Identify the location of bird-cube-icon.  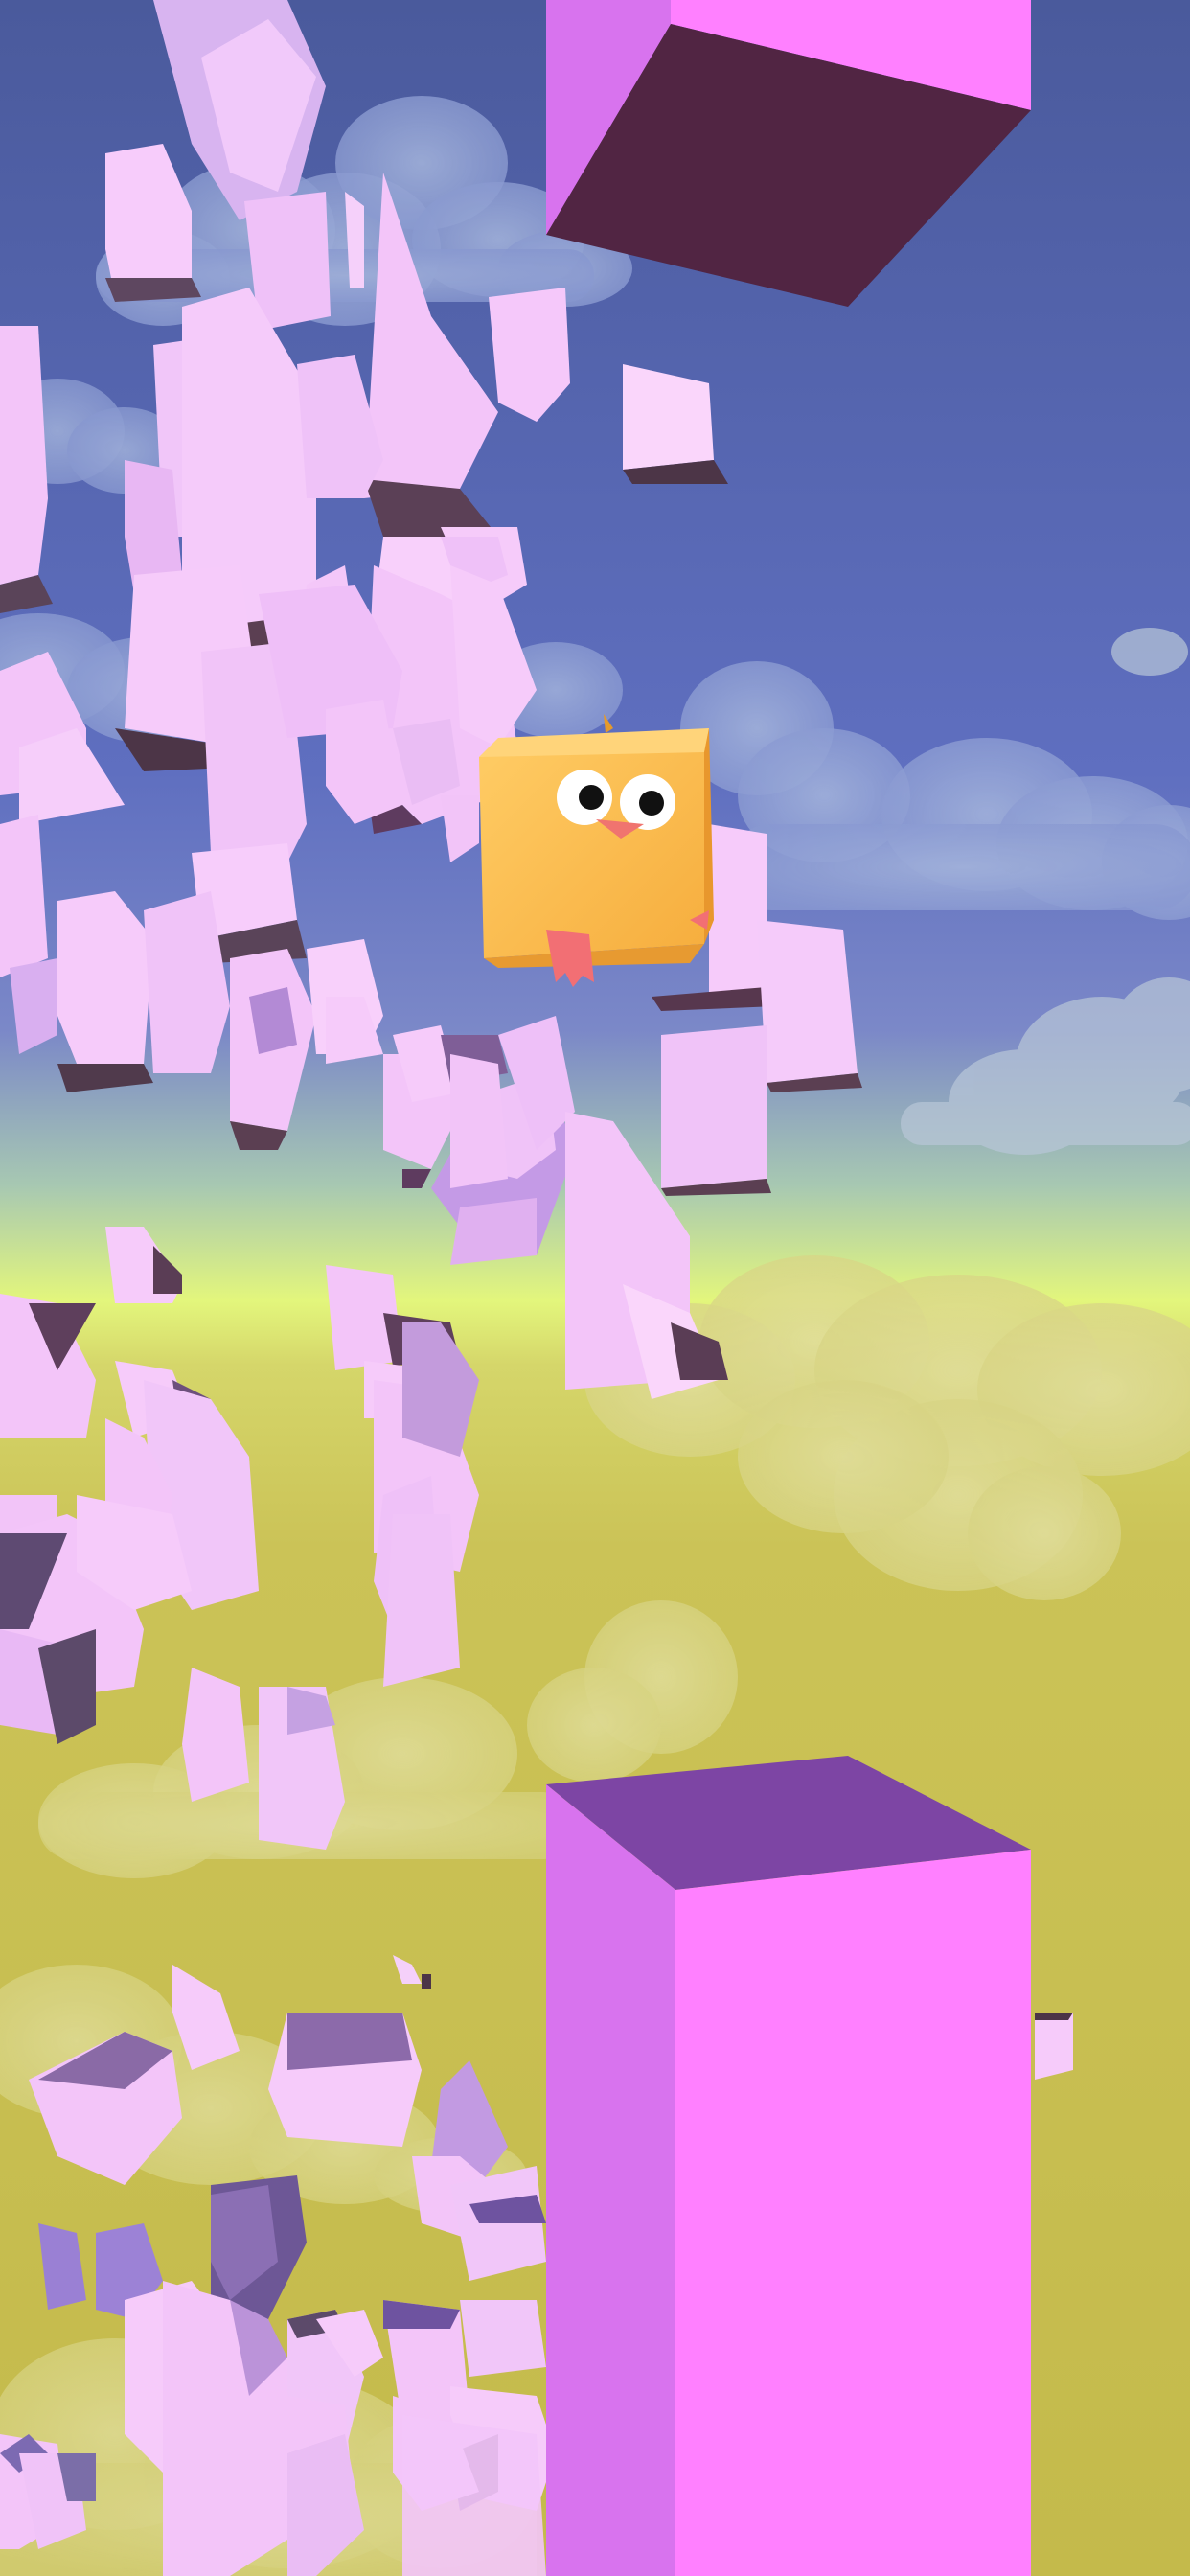
(596, 851).